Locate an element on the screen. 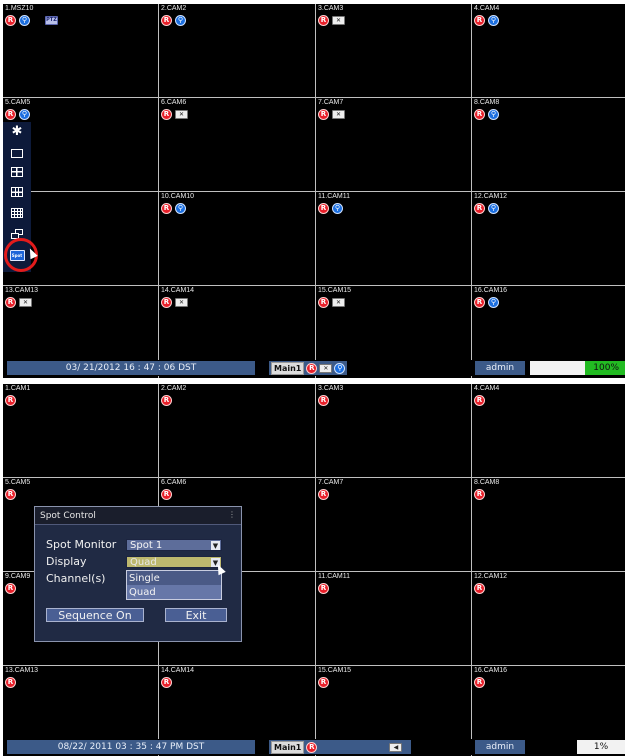 The width and height of the screenshot is (626, 756). camera-cell: 4.CAM4 R is located at coordinates (548, 431).